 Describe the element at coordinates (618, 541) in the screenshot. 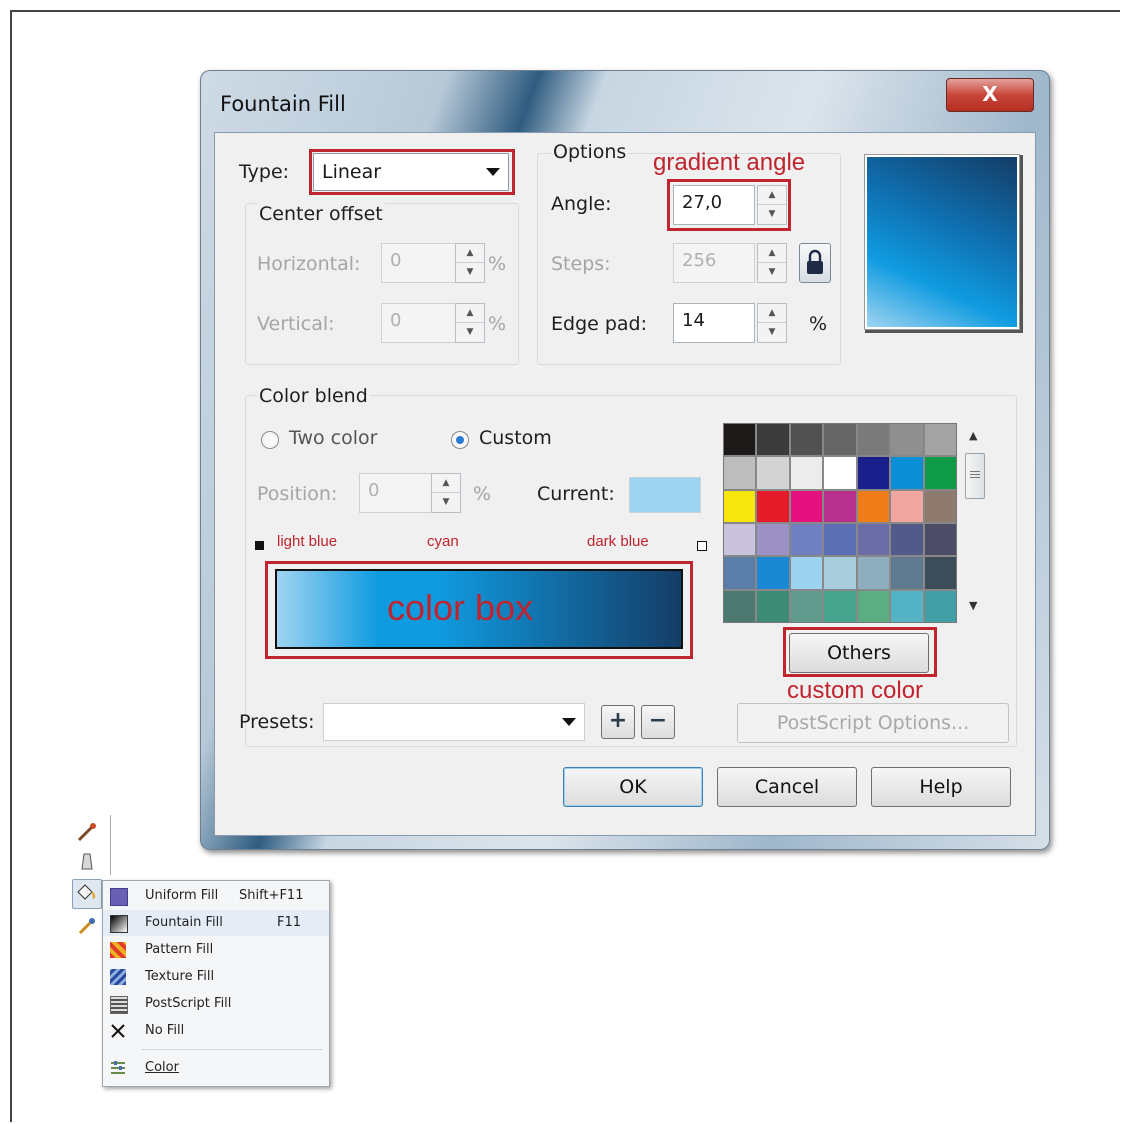

I see `dark-blue-annotation: dark blue` at that location.